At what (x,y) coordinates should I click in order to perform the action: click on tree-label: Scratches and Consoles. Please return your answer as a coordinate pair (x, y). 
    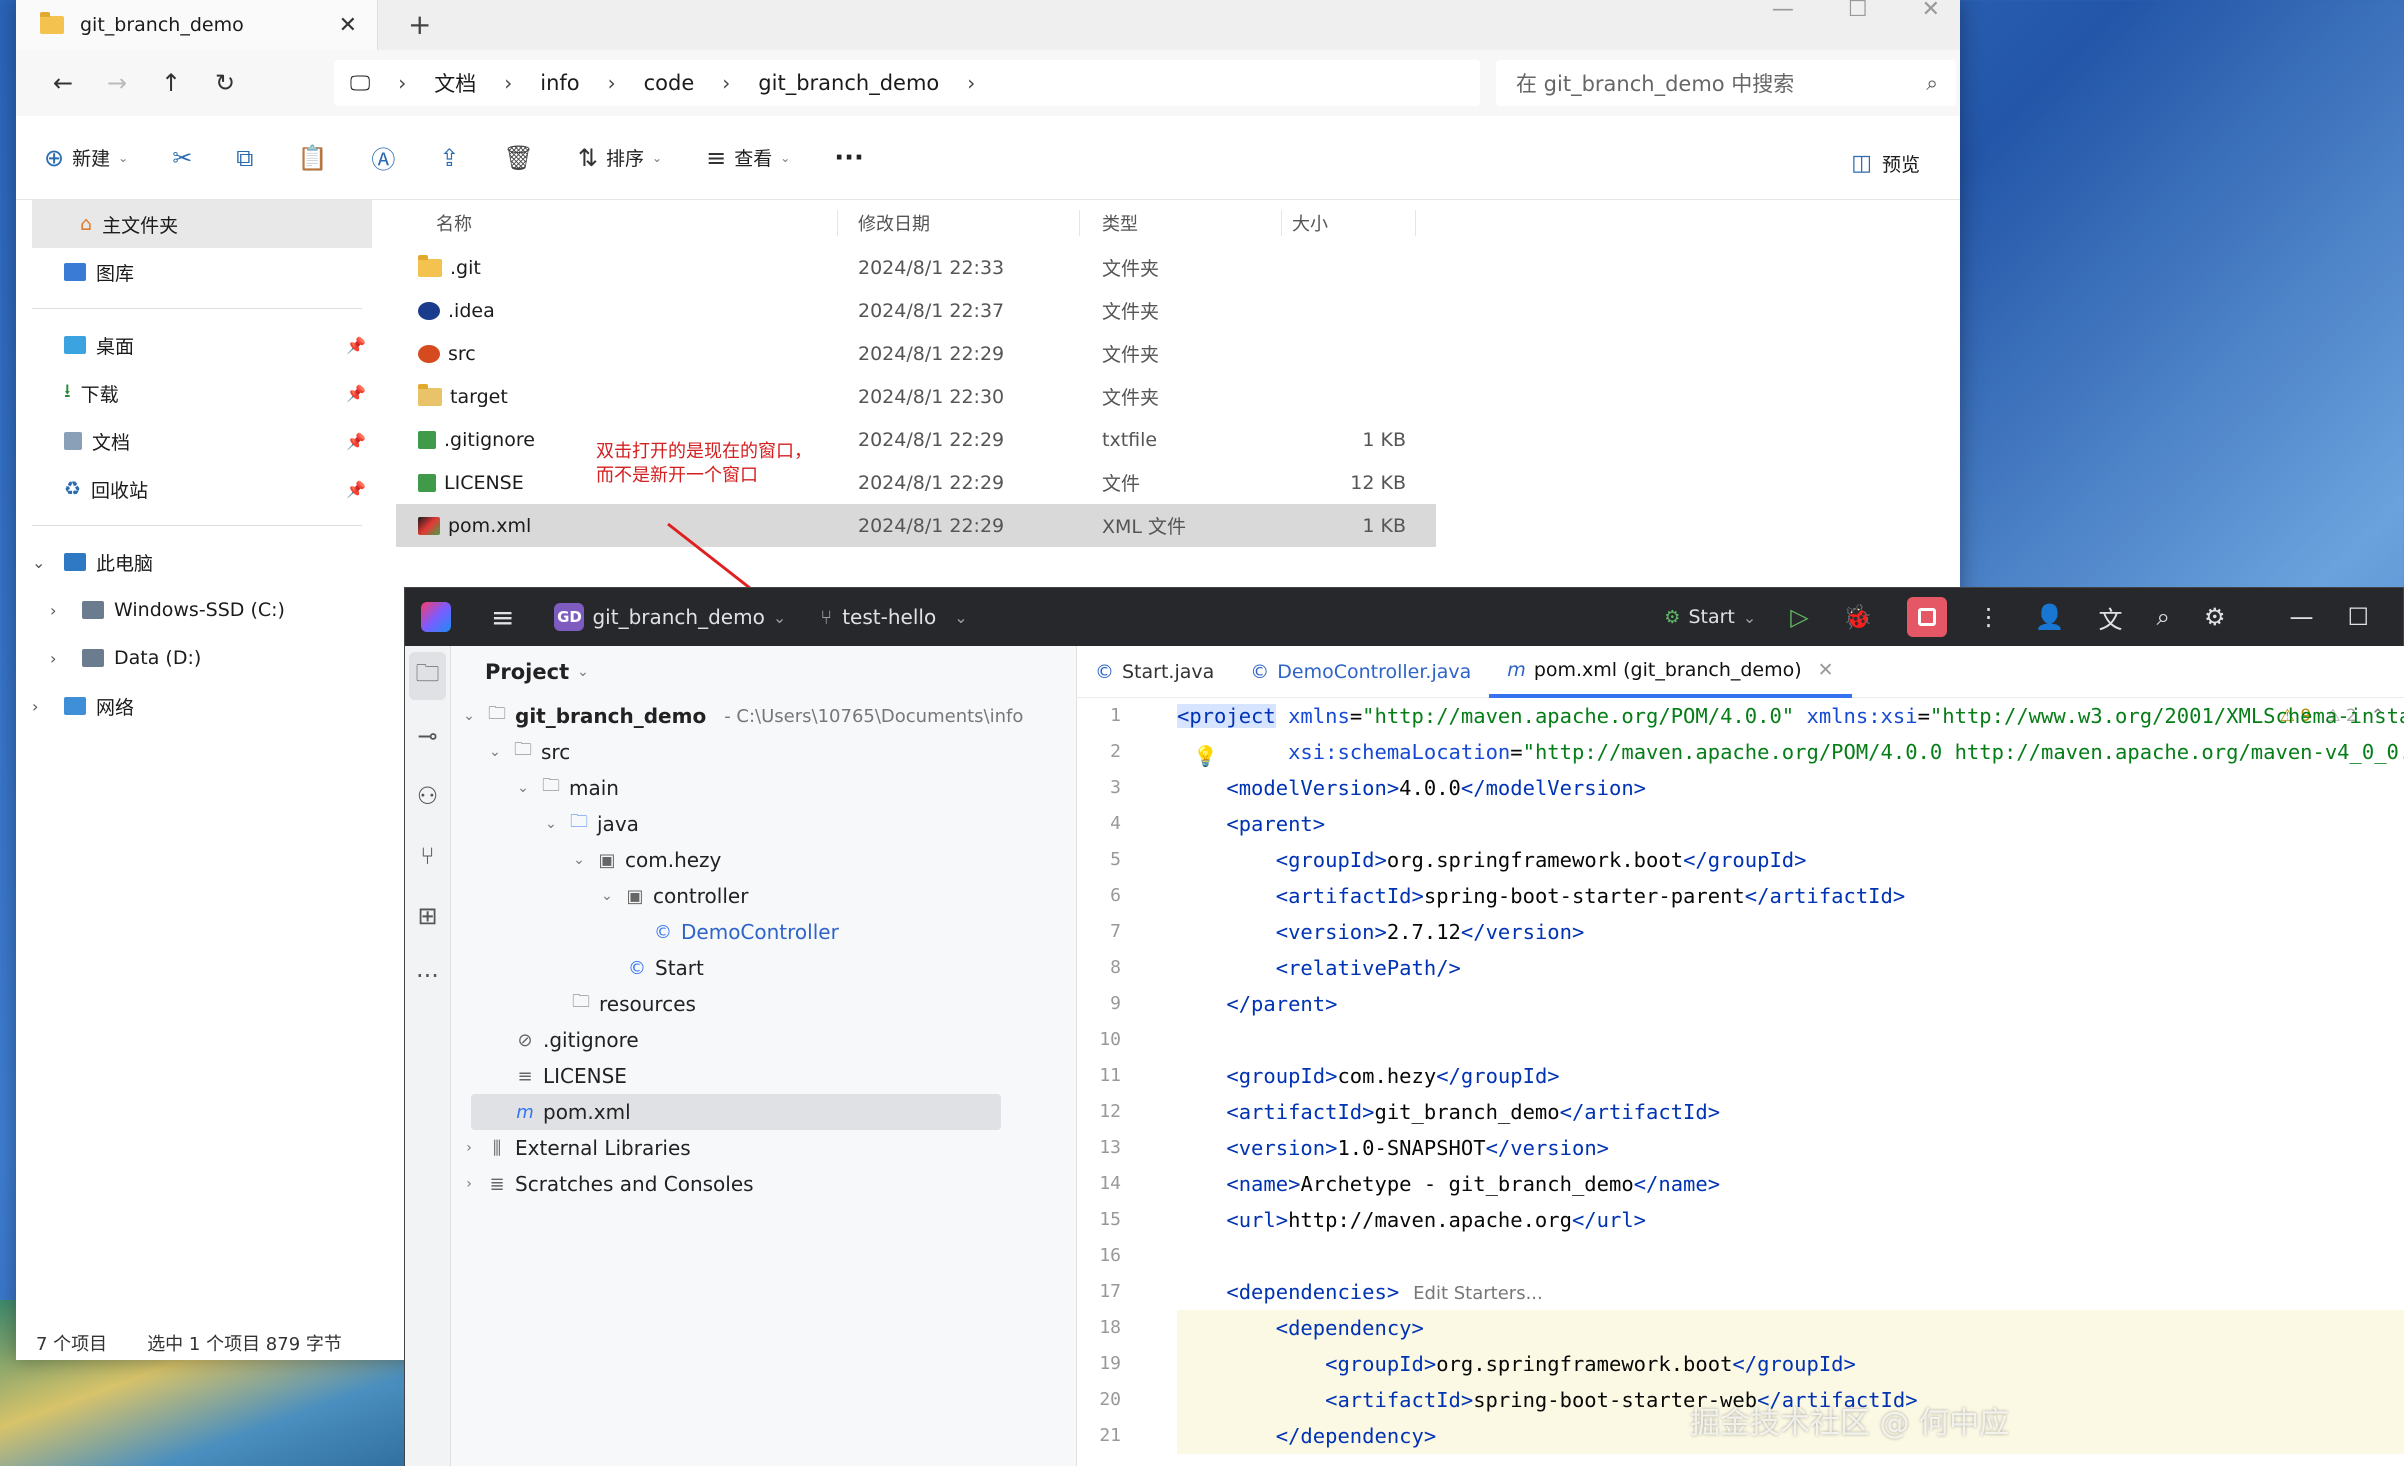
    Looking at the image, I should click on (634, 1184).